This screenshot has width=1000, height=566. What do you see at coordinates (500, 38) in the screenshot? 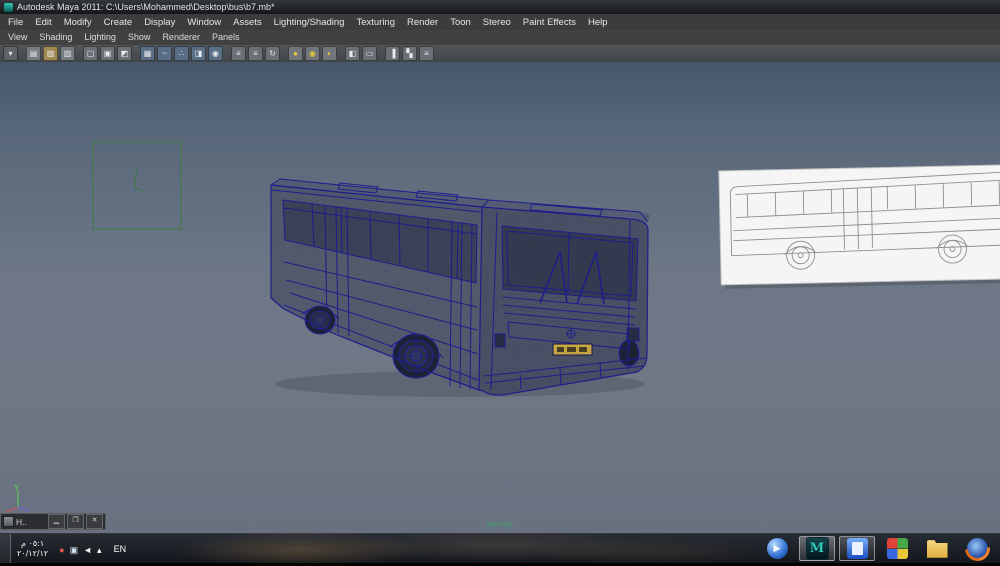
I see `panel-menu-bar: View Shading Lighting Show Renderer Panels` at bounding box center [500, 38].